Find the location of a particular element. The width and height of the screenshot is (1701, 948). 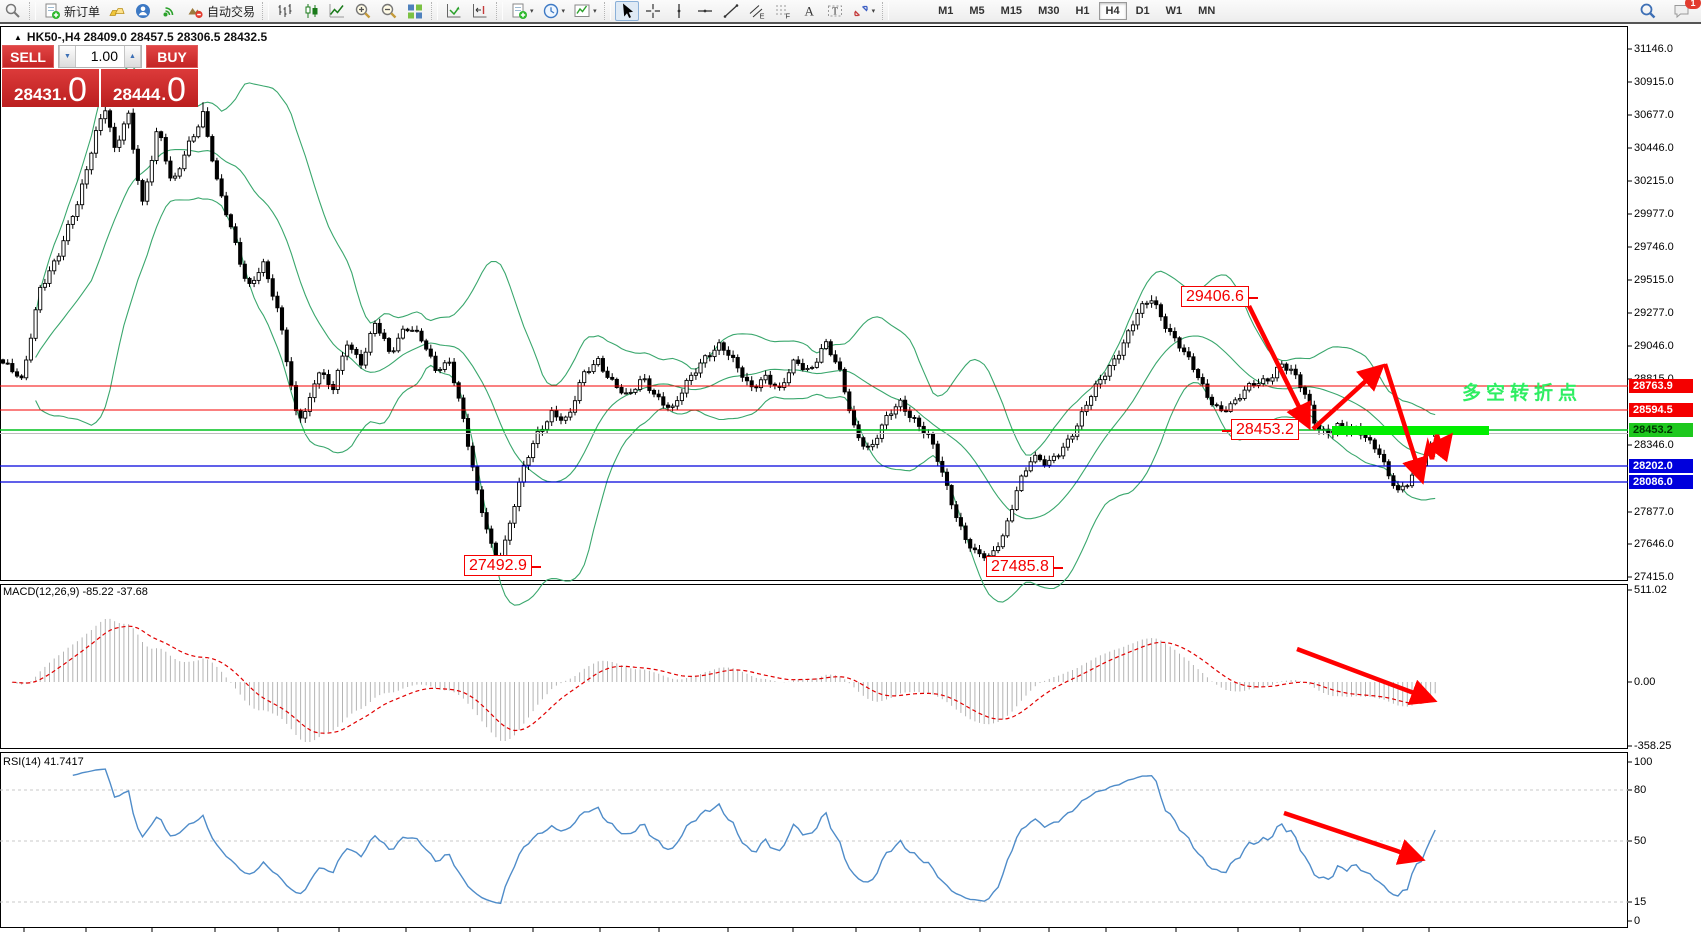

price-level-badge: 28086.0 is located at coordinates (1661, 482).